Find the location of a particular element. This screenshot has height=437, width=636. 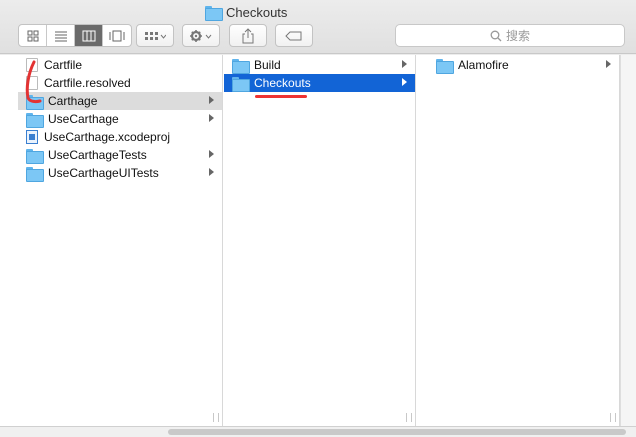

list-item: UseCarthageUITests is located at coordinates (120, 173).